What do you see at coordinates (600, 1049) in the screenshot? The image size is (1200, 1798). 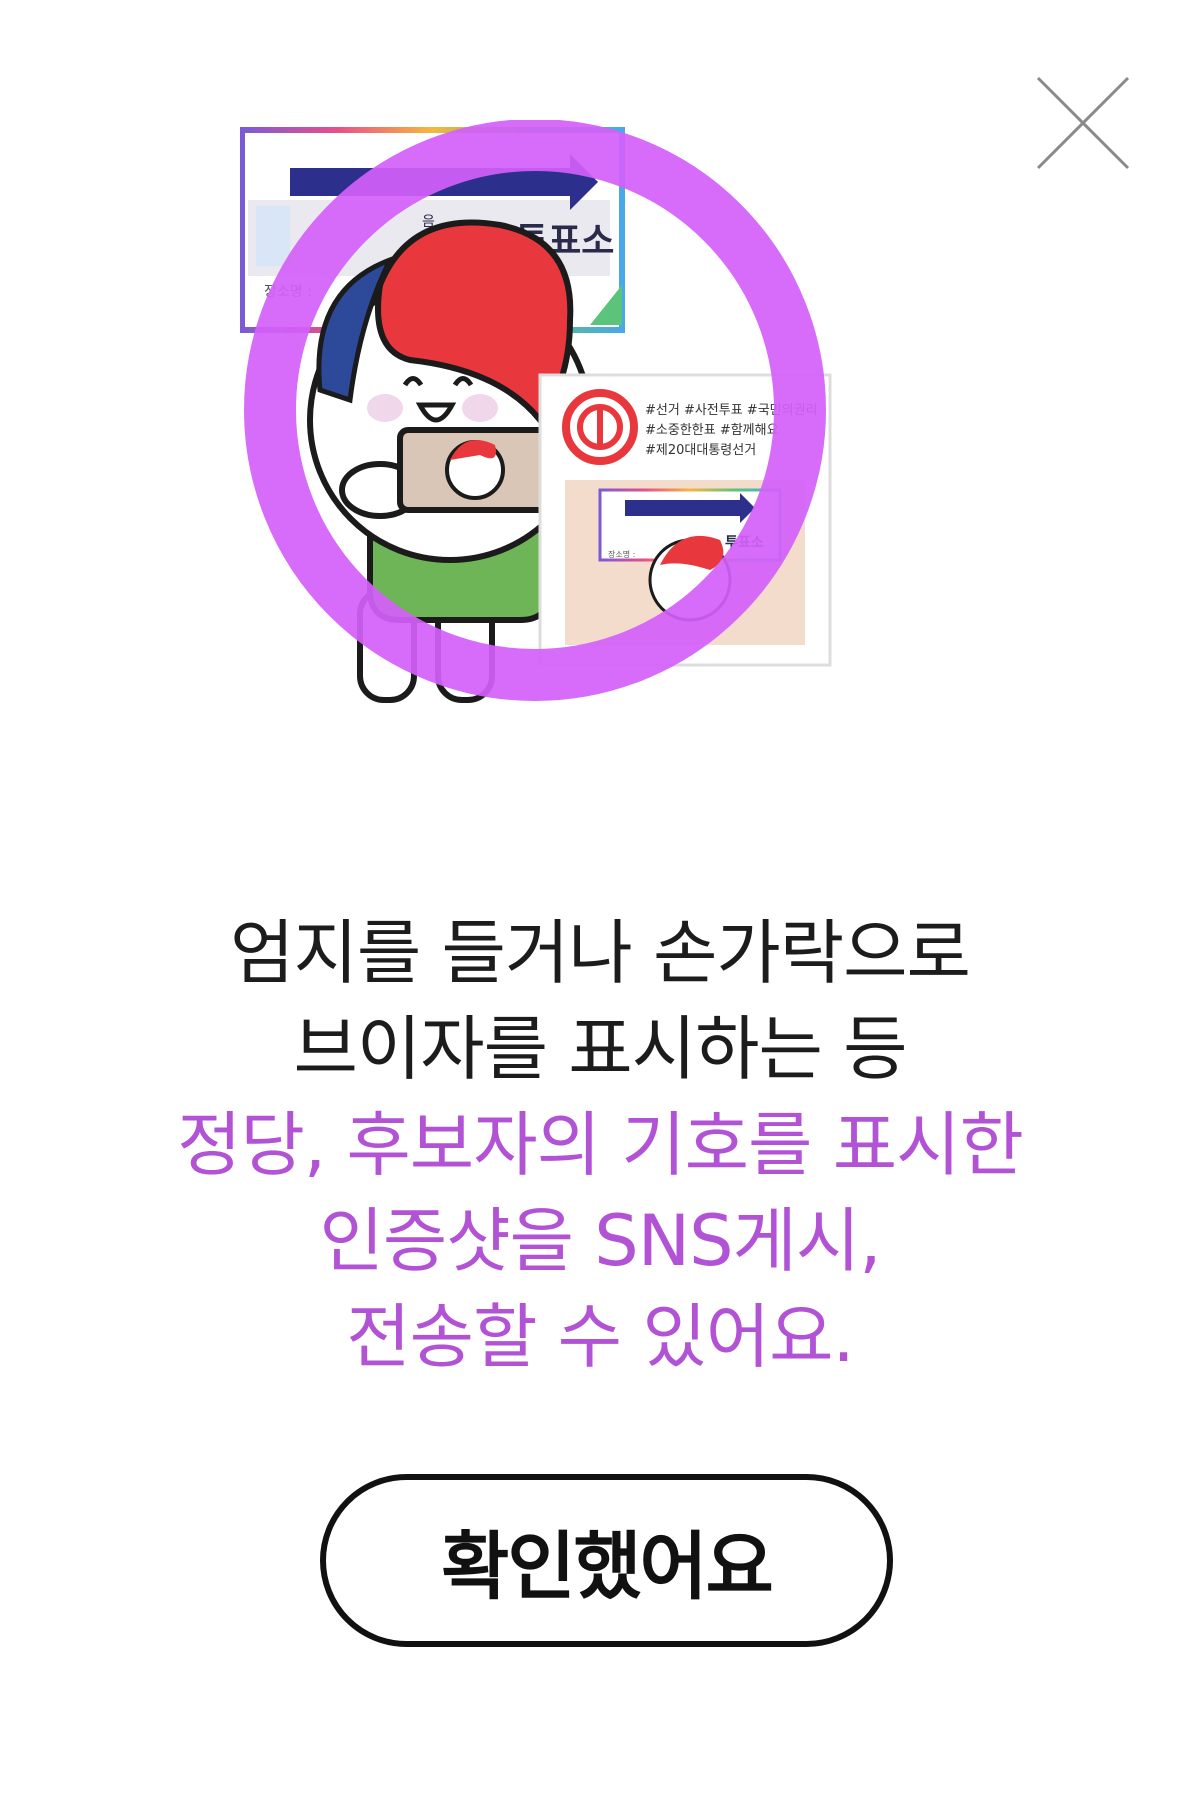 I see `notice-line-2: 브이자를 표시하는 등` at bounding box center [600, 1049].